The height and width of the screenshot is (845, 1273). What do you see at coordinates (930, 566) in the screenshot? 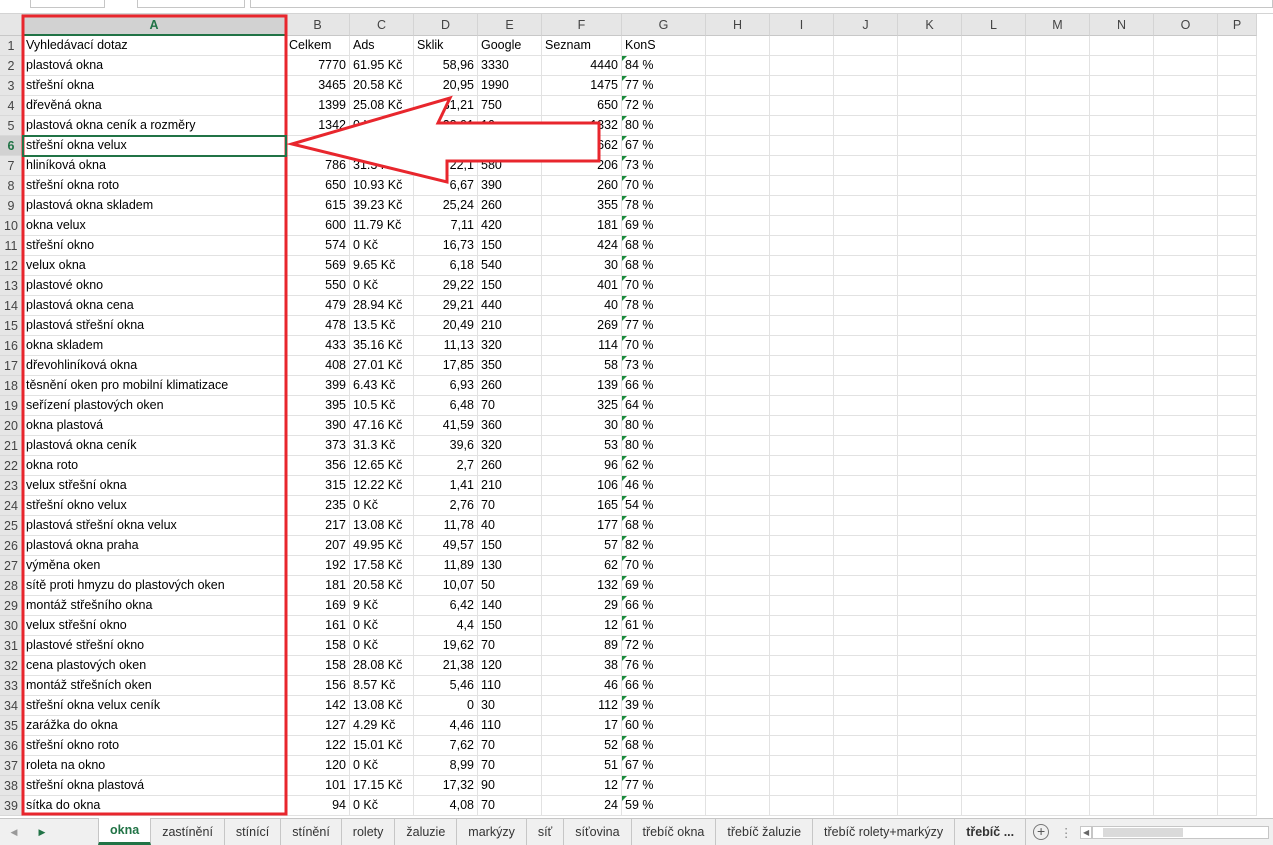
I see `cell-k27` at bounding box center [930, 566].